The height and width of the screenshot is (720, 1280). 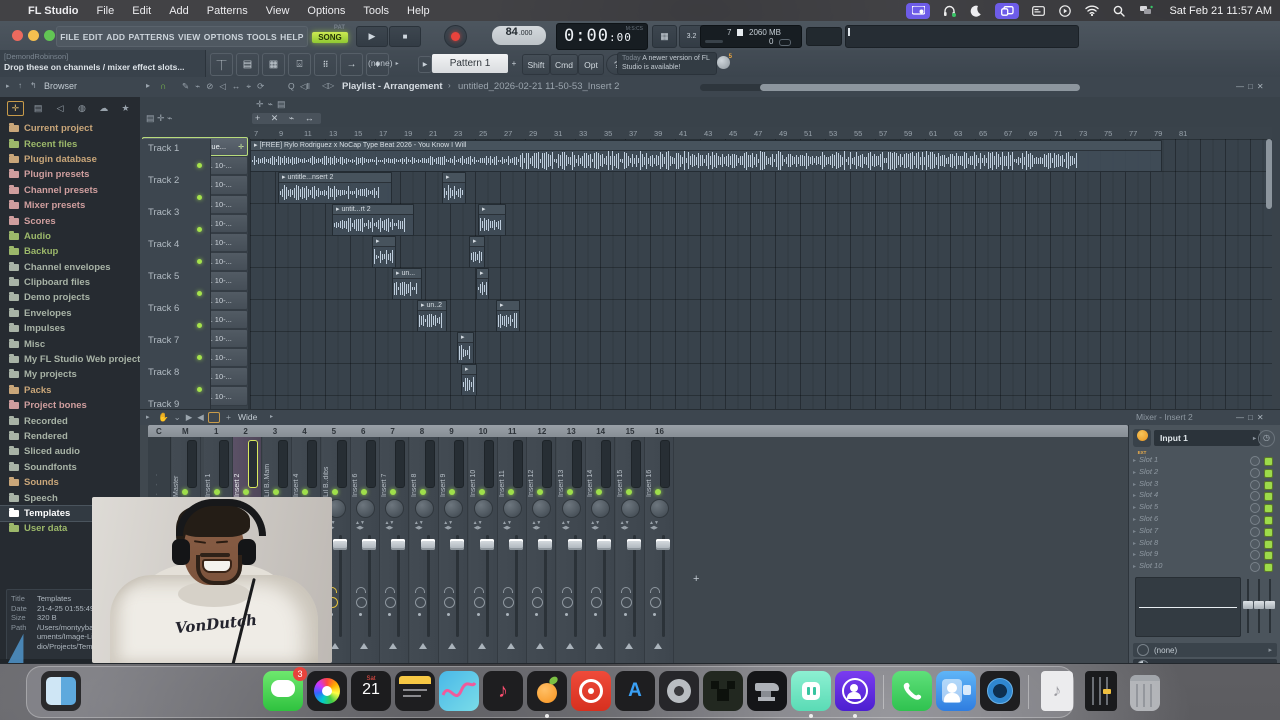 I want to click on menubar-menu-tools: Tools, so click(x=376, y=11).